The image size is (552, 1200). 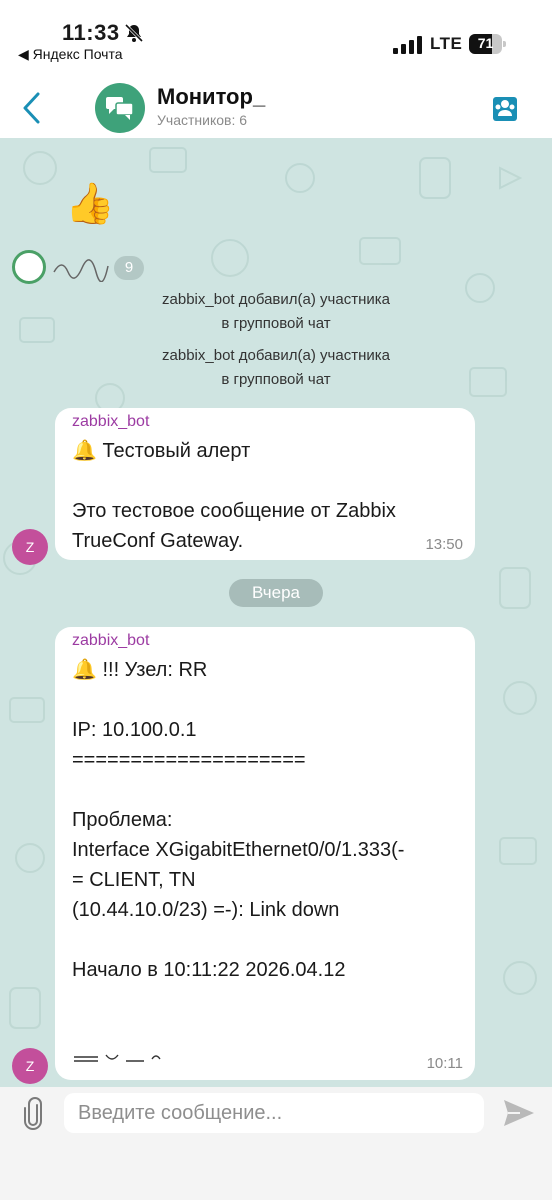 I want to click on back-to-app-link: ◀ Яндекс Почта, so click(x=70, y=54).